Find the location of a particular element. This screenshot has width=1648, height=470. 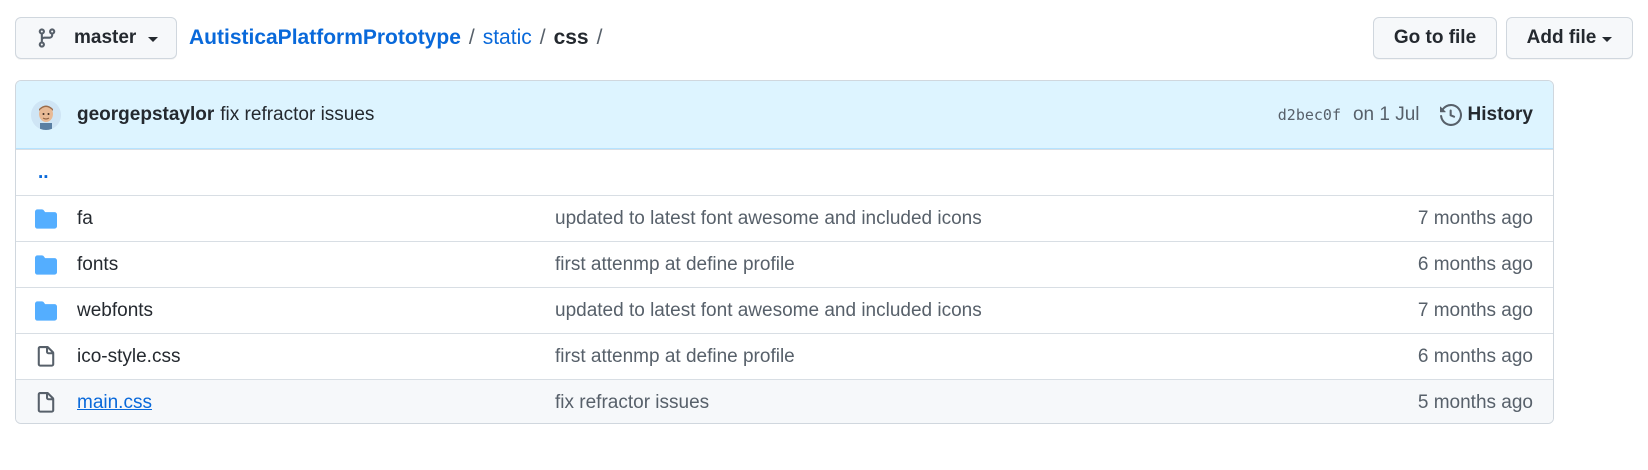

file-commit-message: fix refractor issues is located at coordinates (986, 403).